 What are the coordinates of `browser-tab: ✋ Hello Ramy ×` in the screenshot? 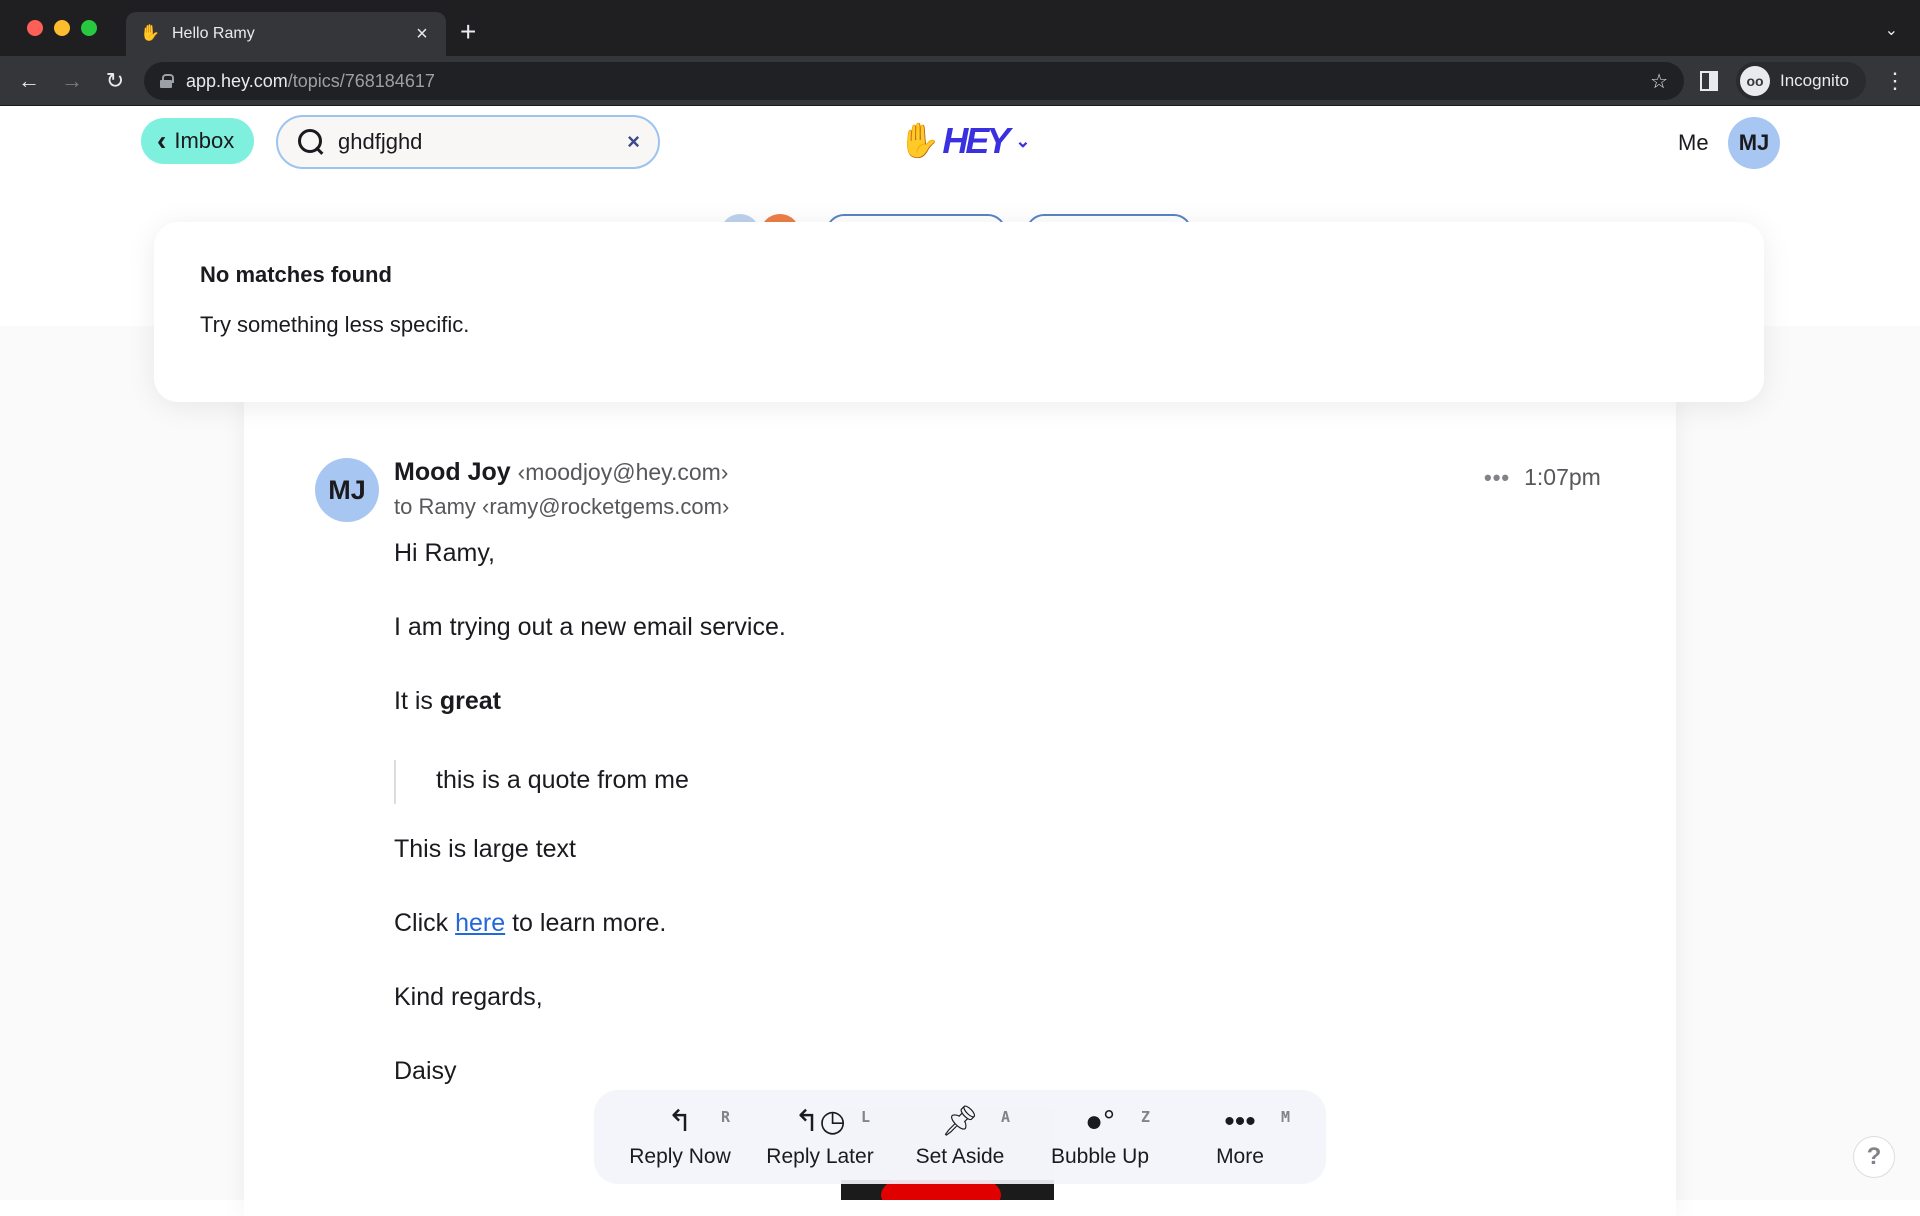 It's located at (286, 34).